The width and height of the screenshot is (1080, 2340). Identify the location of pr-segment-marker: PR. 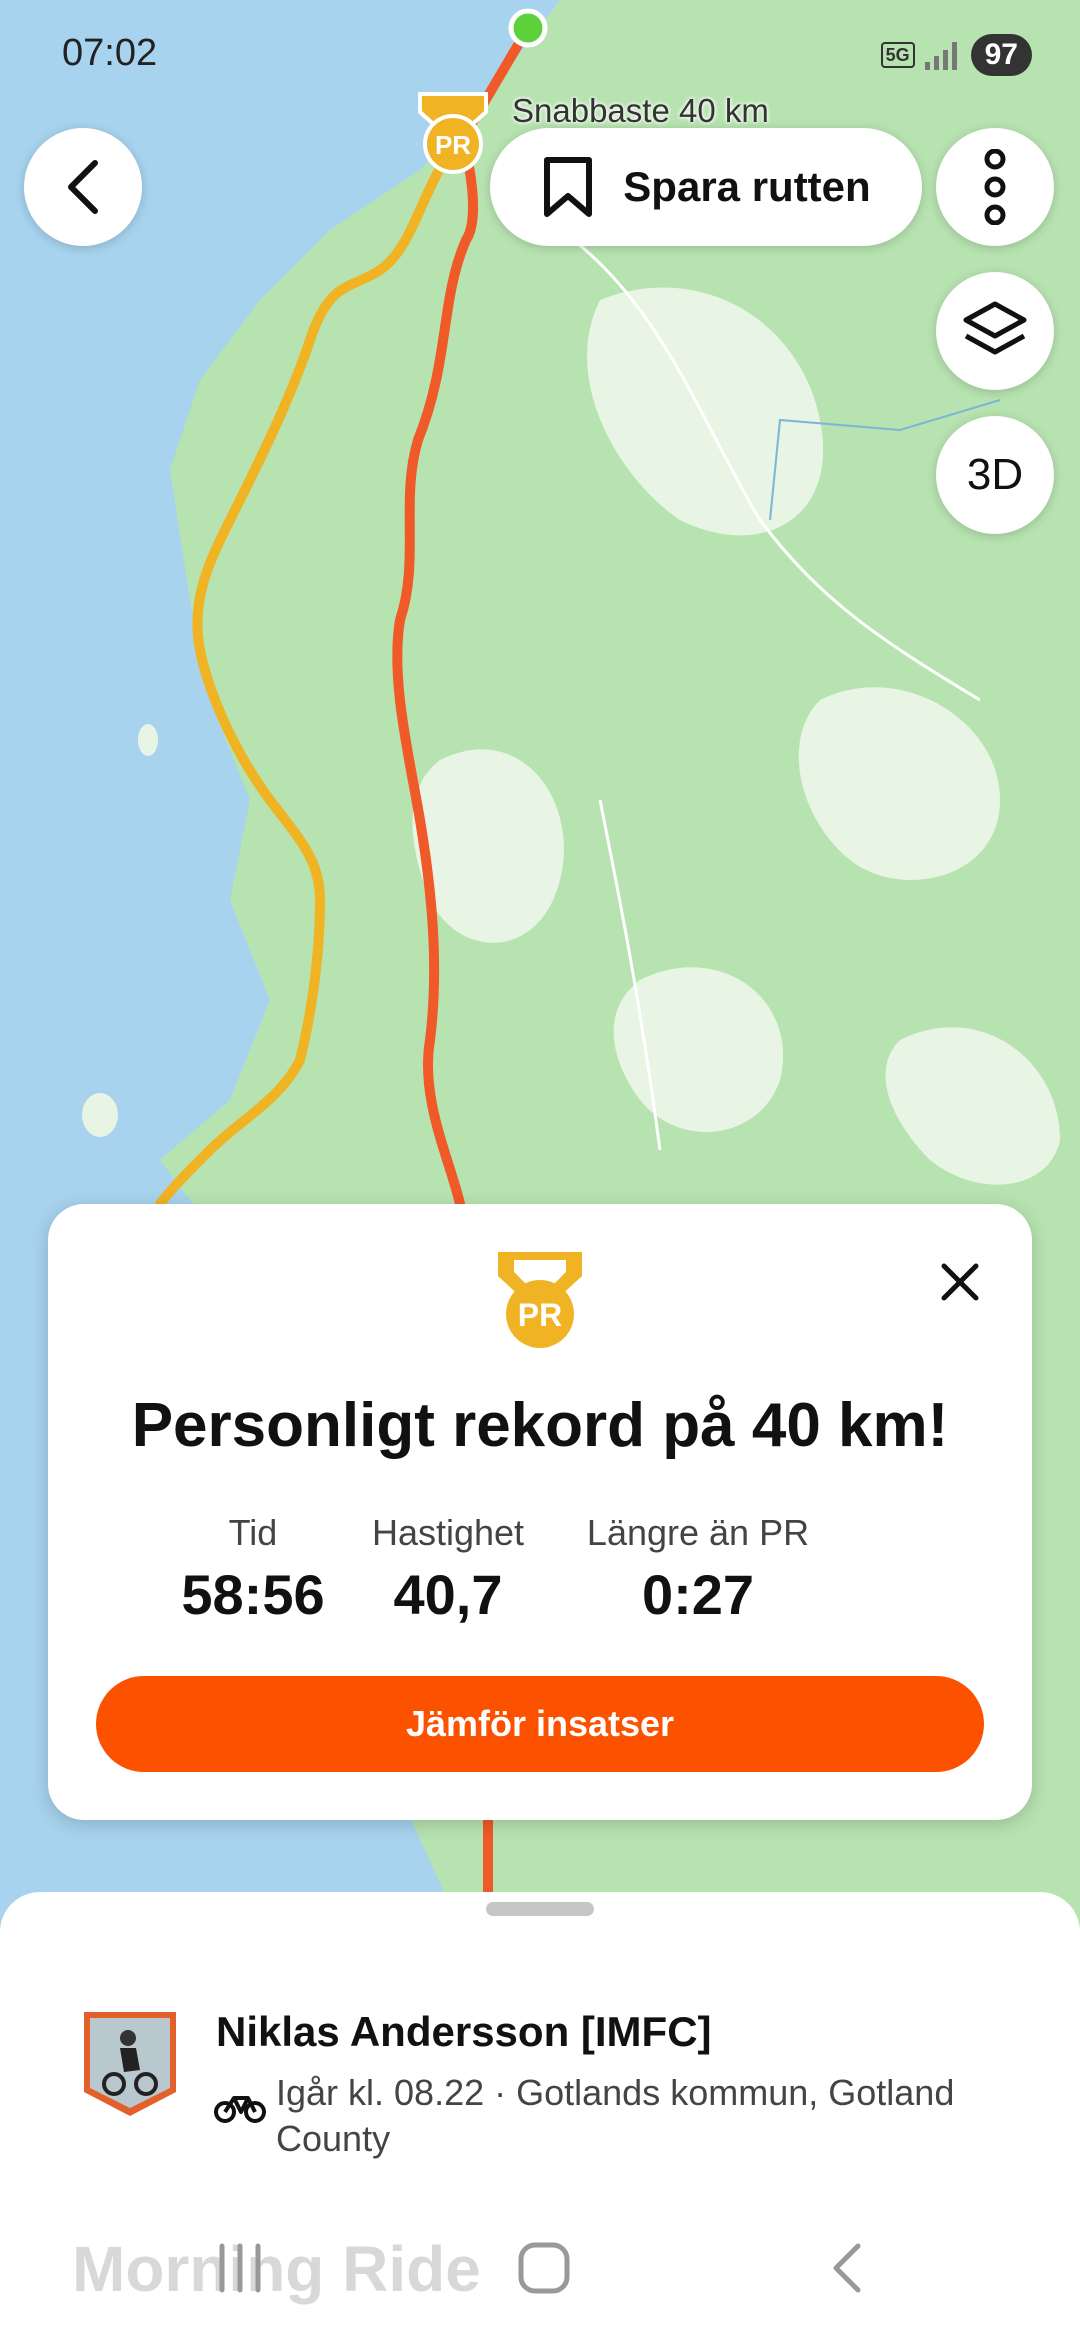
(453, 133).